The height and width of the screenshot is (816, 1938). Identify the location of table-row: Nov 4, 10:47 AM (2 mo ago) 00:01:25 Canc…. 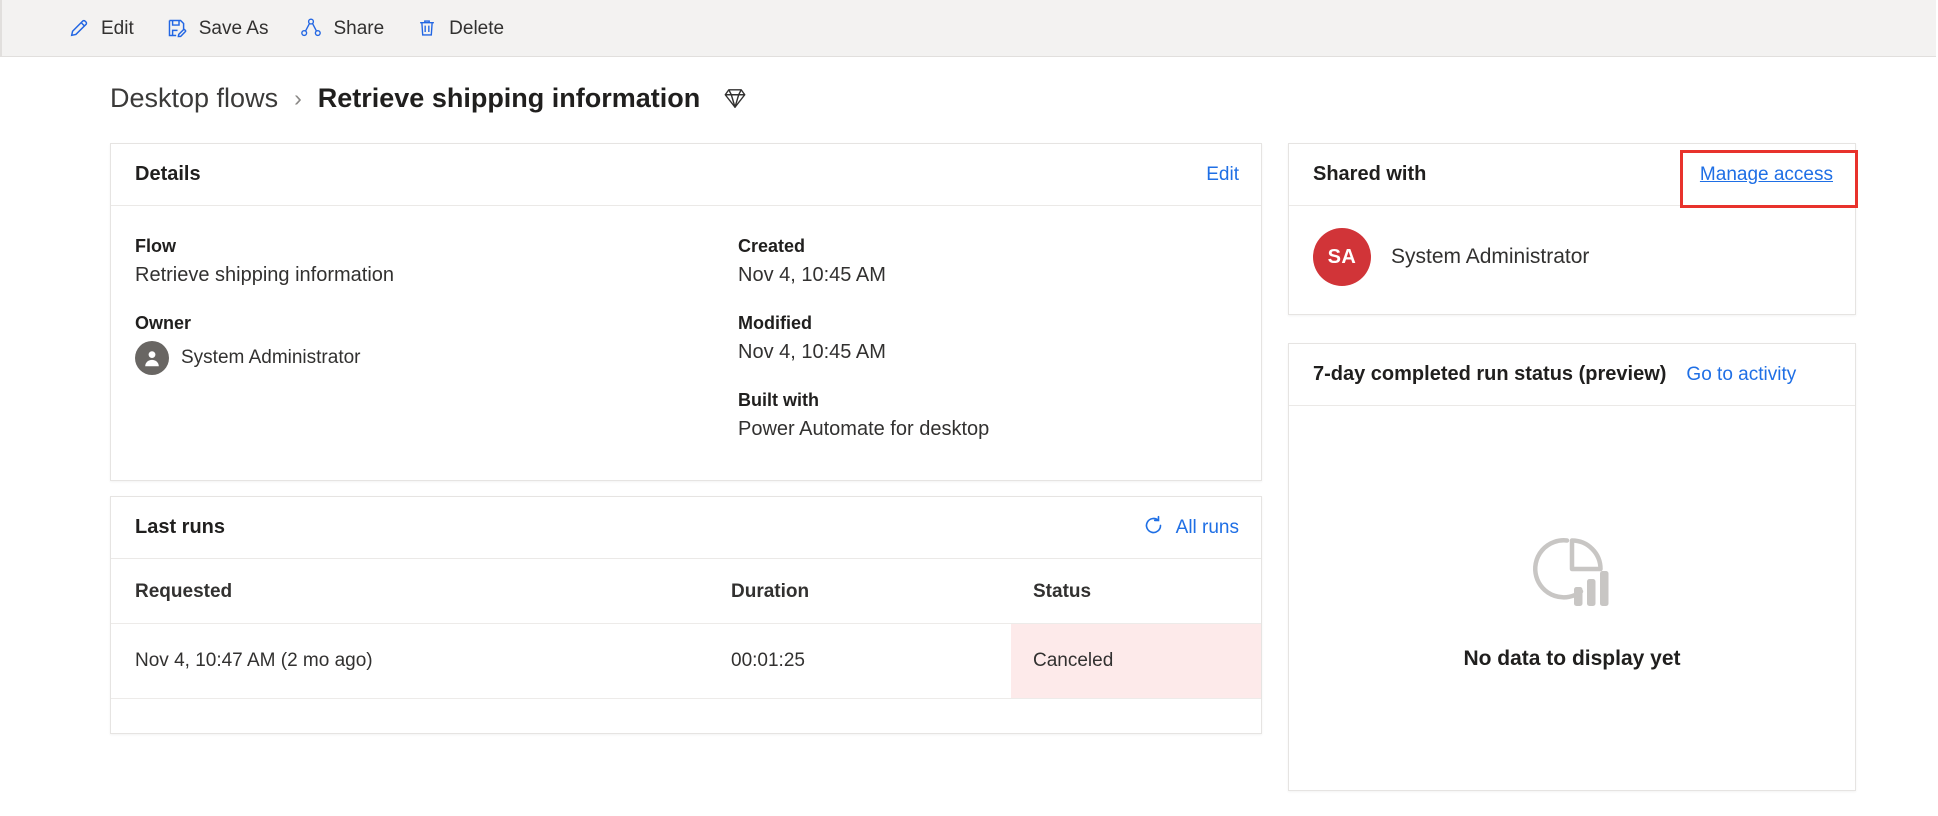
(686, 661).